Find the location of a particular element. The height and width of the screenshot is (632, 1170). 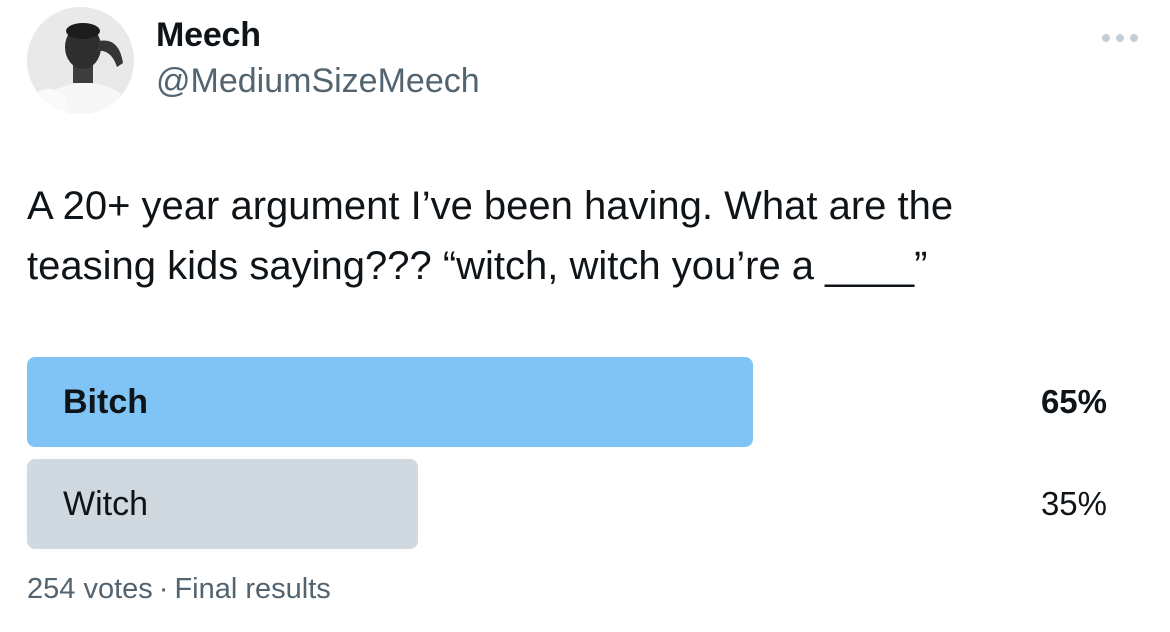

poll-option-percent: 35% is located at coordinates (1073, 503).